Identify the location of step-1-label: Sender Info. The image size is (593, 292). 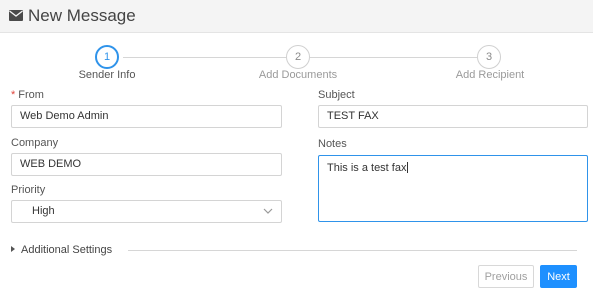
(107, 75).